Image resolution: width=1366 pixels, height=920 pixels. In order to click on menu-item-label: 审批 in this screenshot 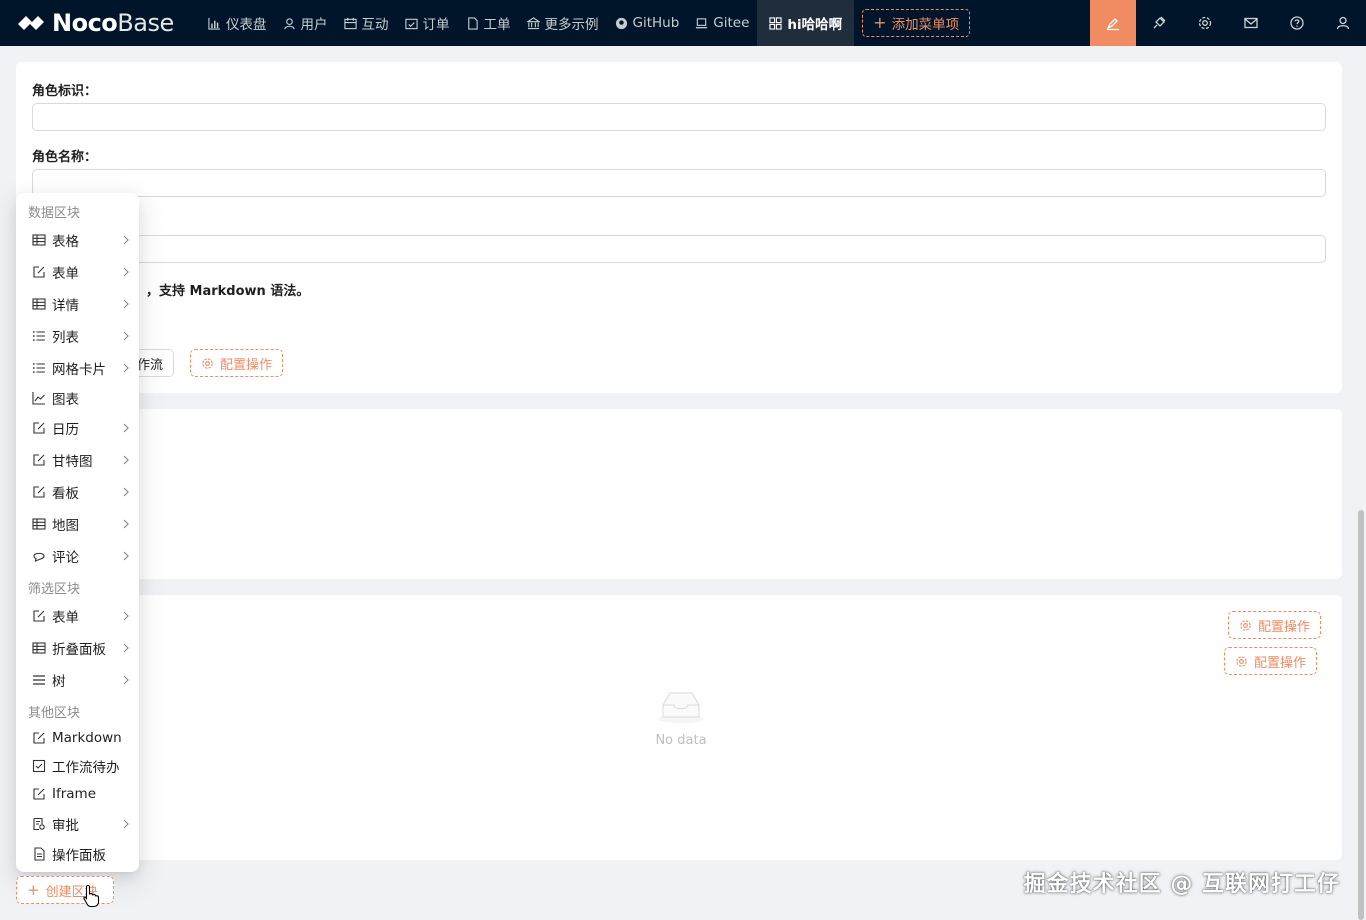, I will do `click(65, 826)`.